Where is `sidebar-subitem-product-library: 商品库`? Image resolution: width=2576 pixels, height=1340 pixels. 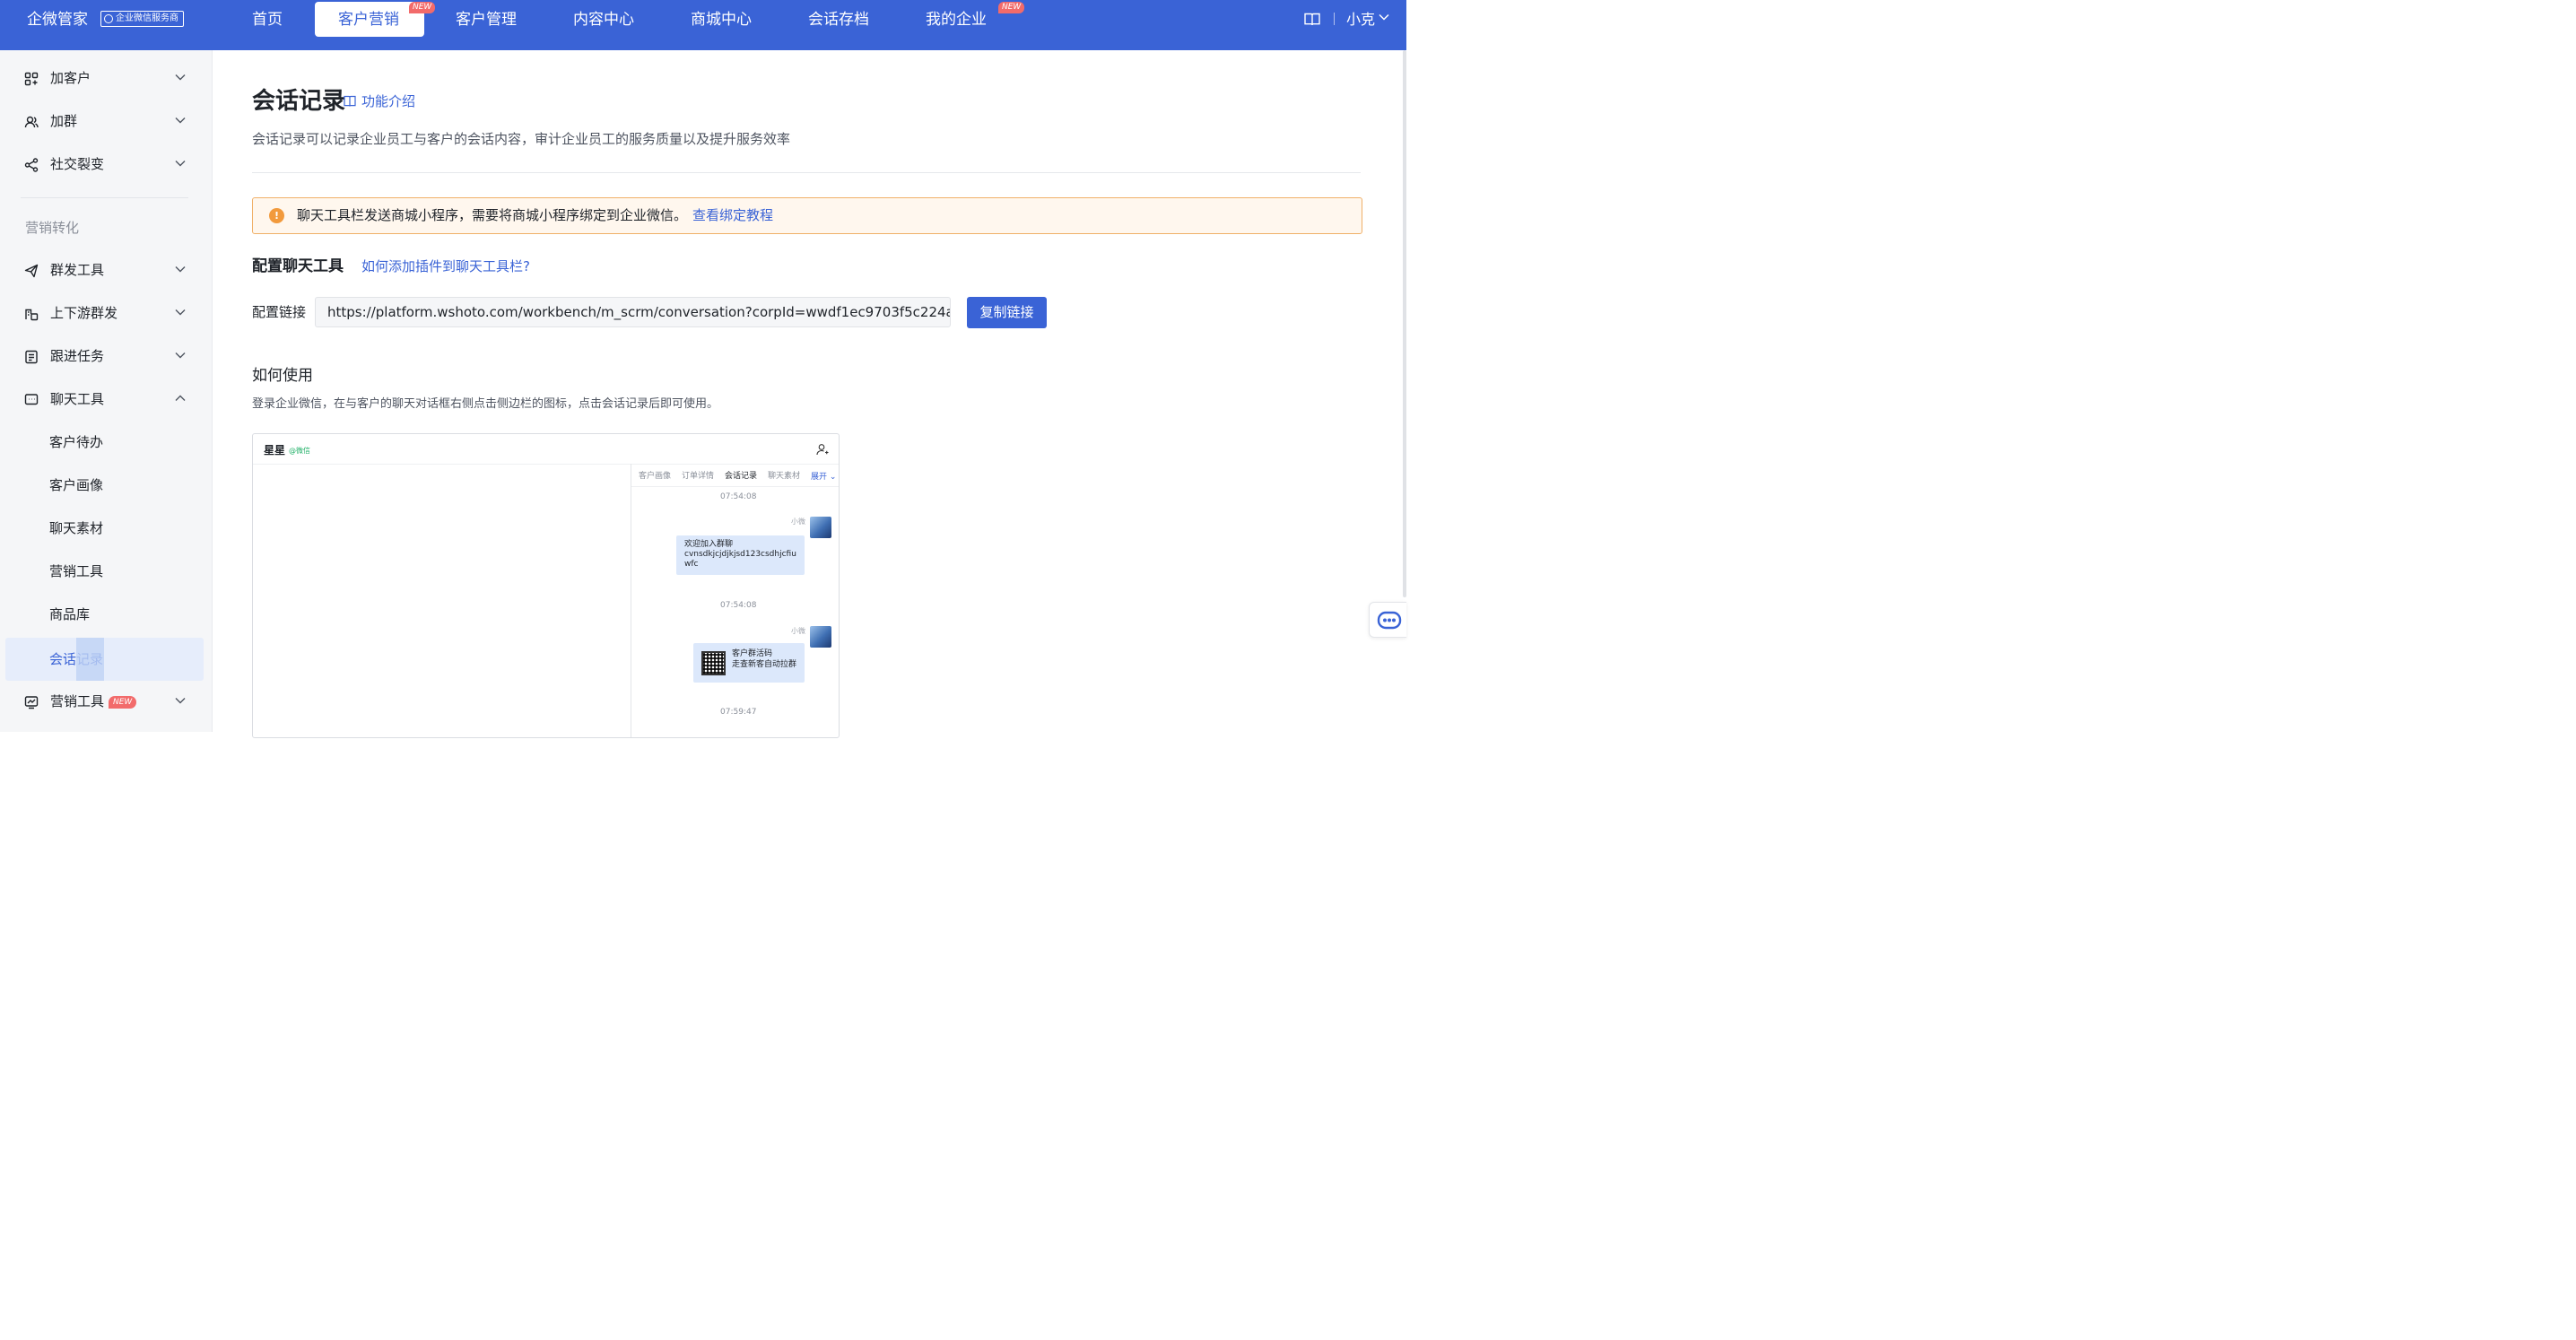
sidebar-subitem-product-library: 商品库 is located at coordinates (106, 615).